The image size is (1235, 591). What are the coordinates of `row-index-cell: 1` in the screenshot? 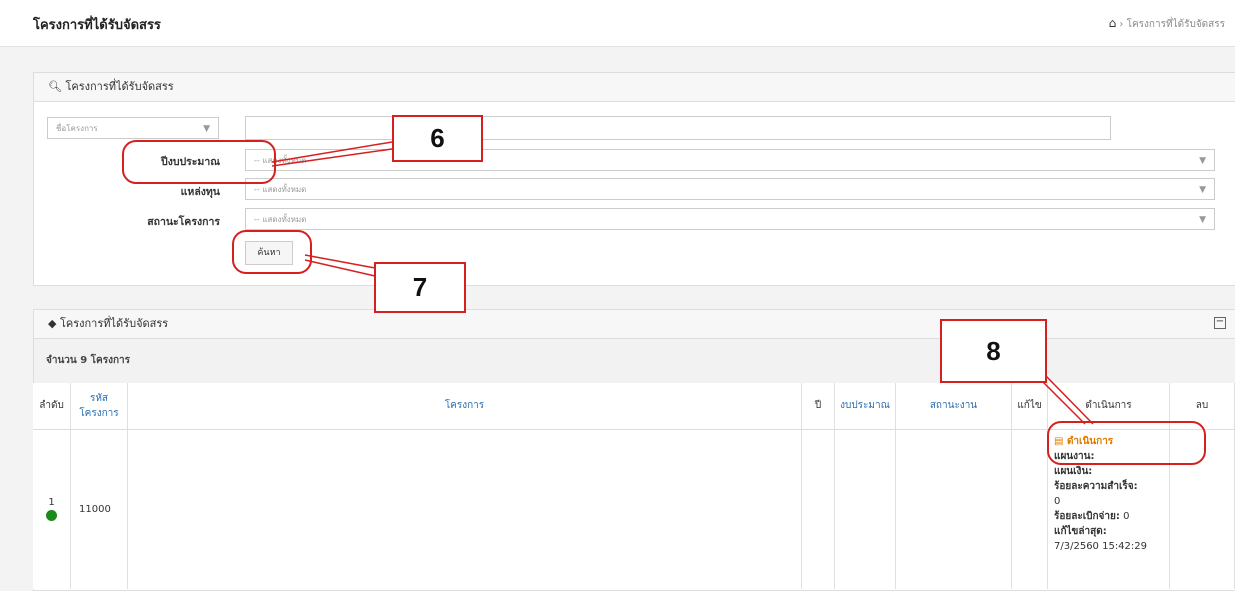 It's located at (52, 509).